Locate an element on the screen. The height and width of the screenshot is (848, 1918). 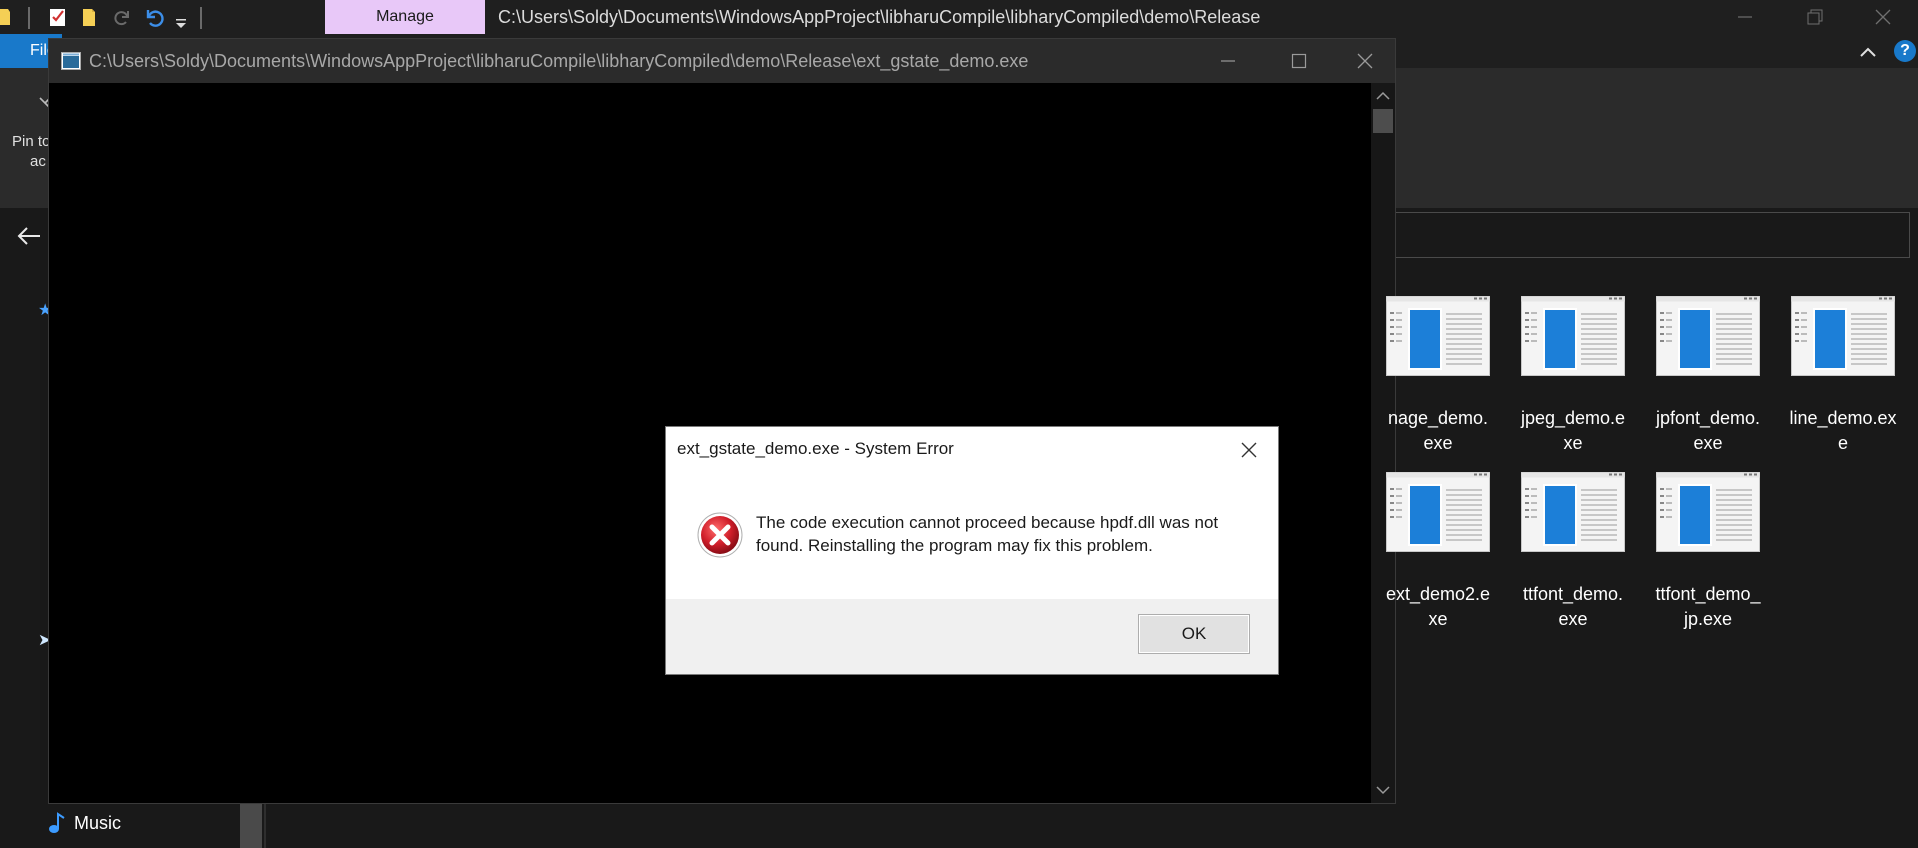
file-name-label: ttfont_demo_ jp.exe is located at coordinates (1708, 607).